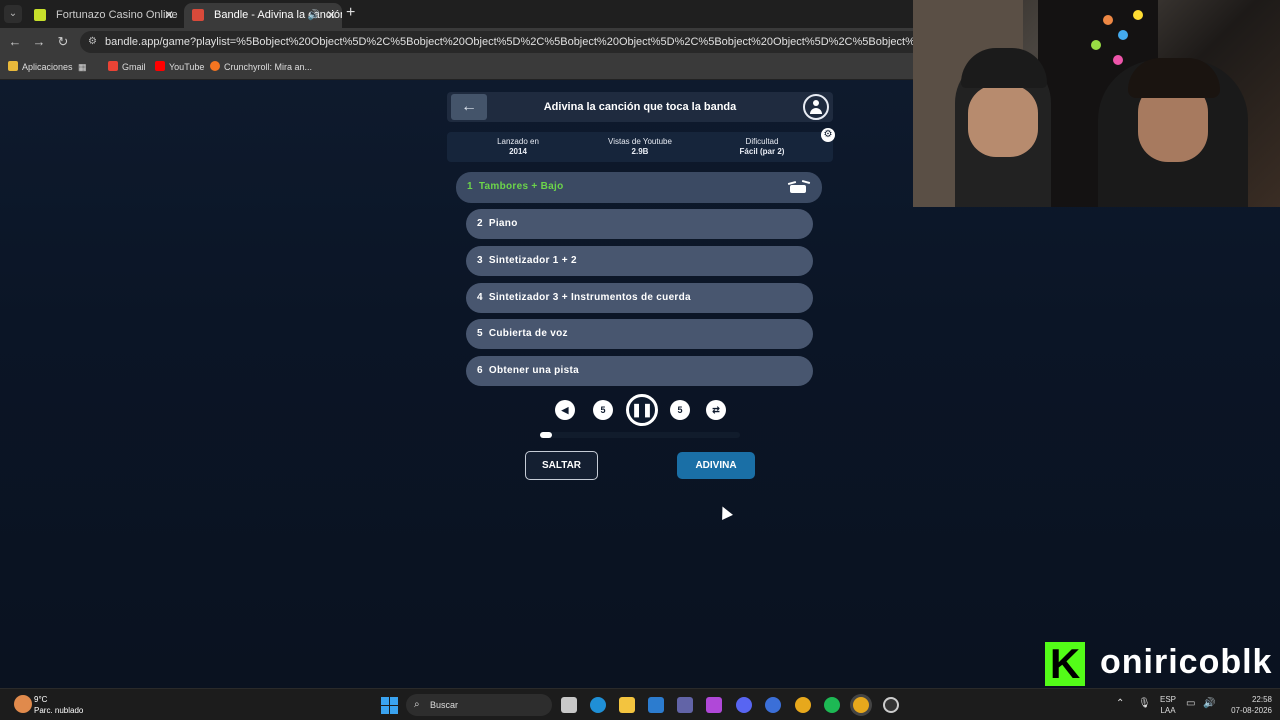 This screenshot has height=720, width=1280. Describe the element at coordinates (762, 141) in the screenshot. I see `stat-label: Dificultad` at that location.